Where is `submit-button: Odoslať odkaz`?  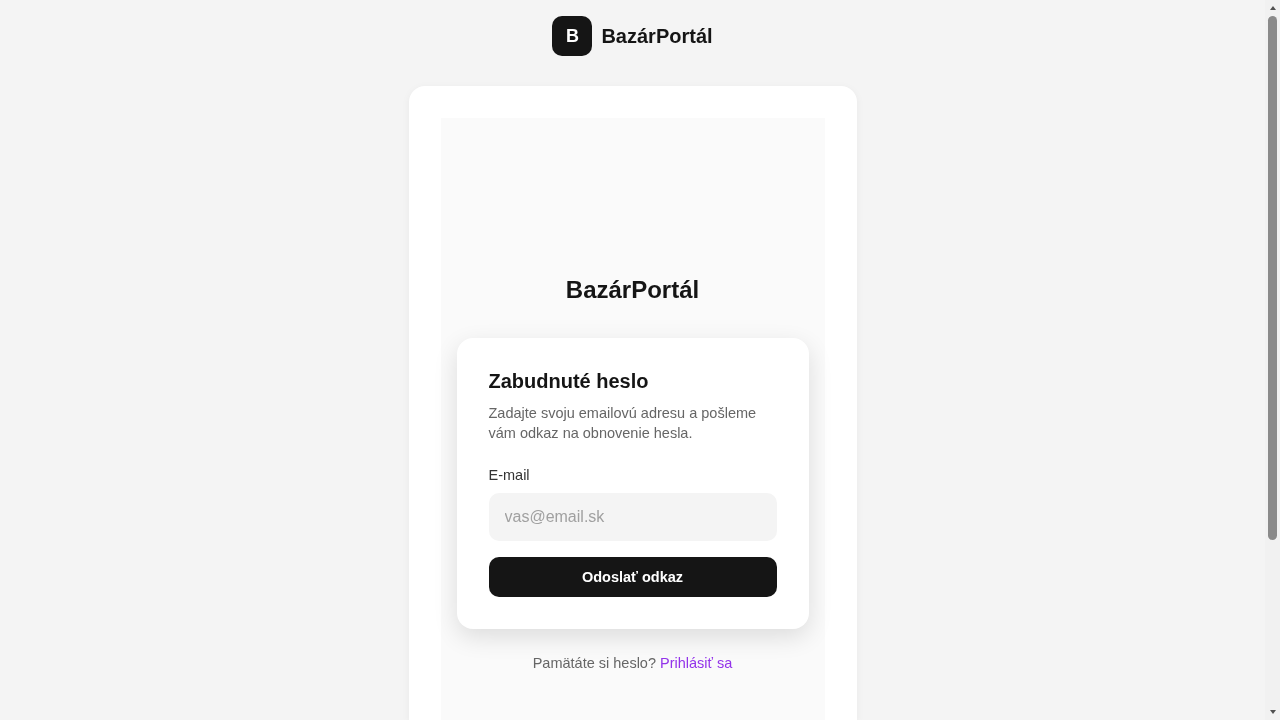
submit-button: Odoslať odkaz is located at coordinates (632, 577).